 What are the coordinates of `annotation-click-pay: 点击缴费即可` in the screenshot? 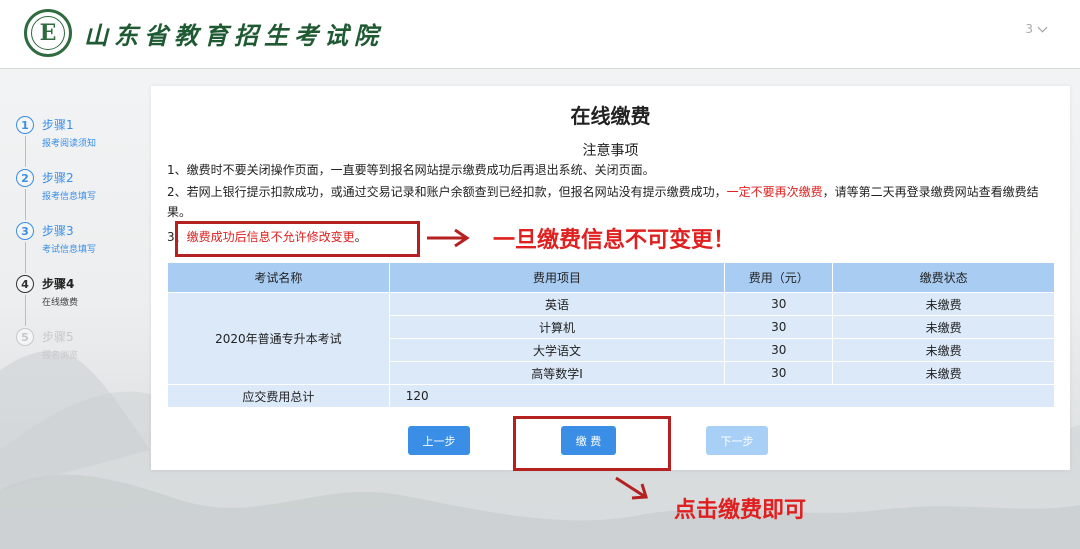 It's located at (740, 510).